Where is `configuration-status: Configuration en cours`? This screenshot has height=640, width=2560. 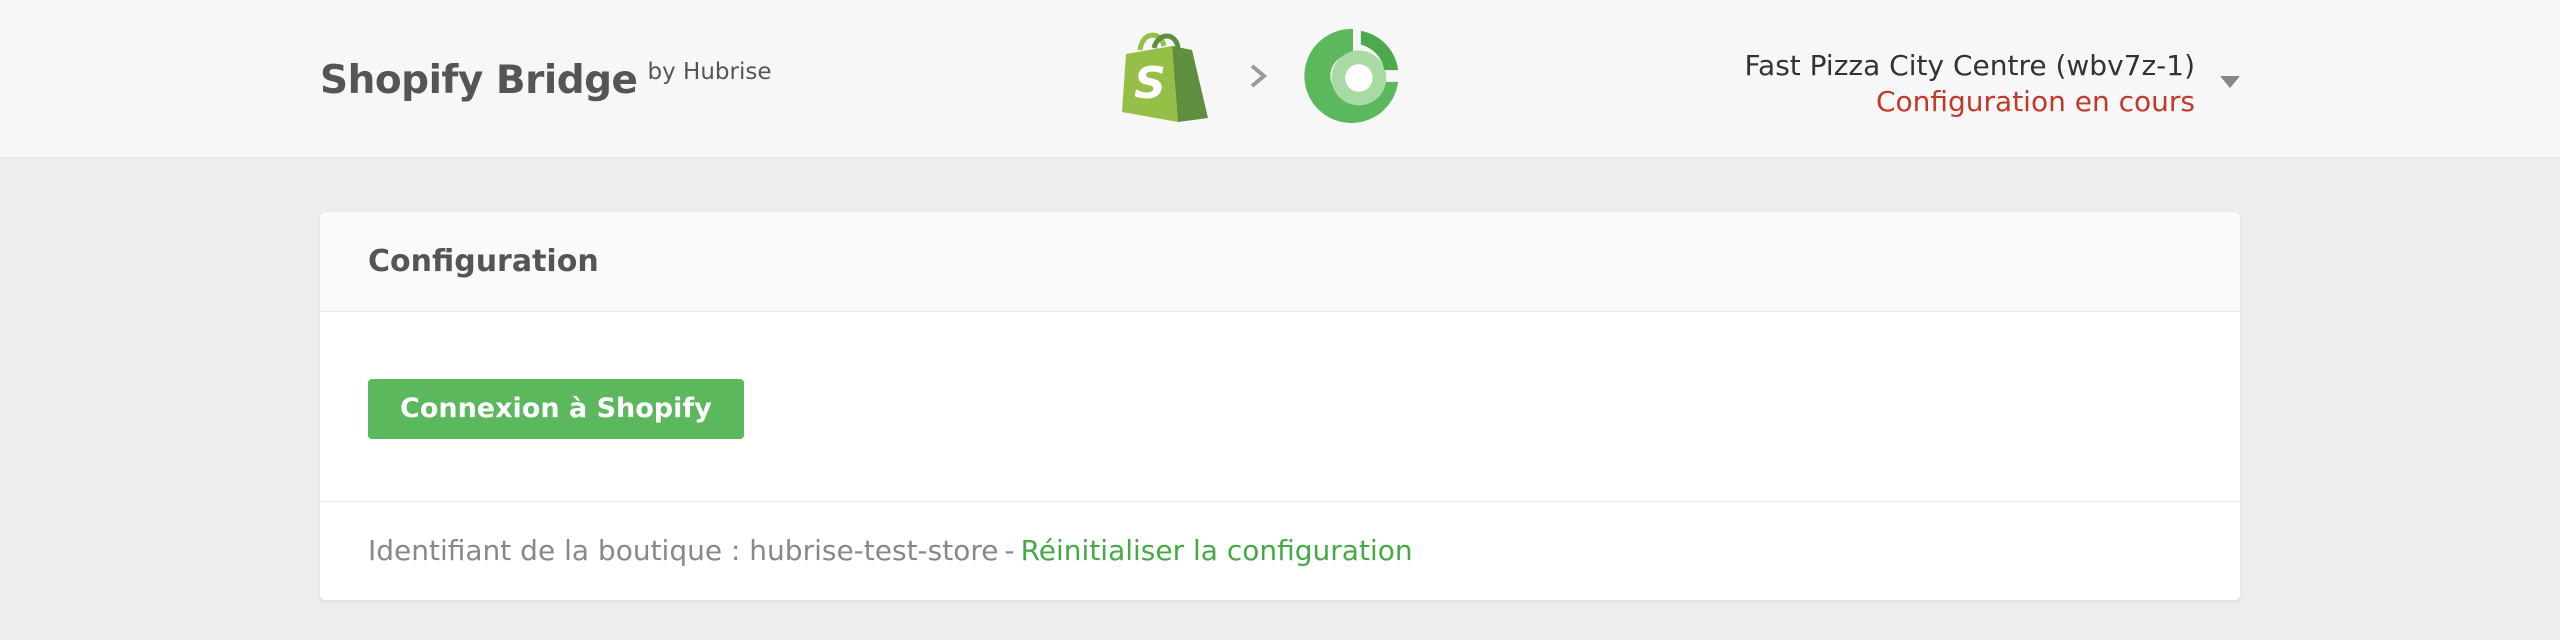 configuration-status: Configuration en cours is located at coordinates (2035, 101).